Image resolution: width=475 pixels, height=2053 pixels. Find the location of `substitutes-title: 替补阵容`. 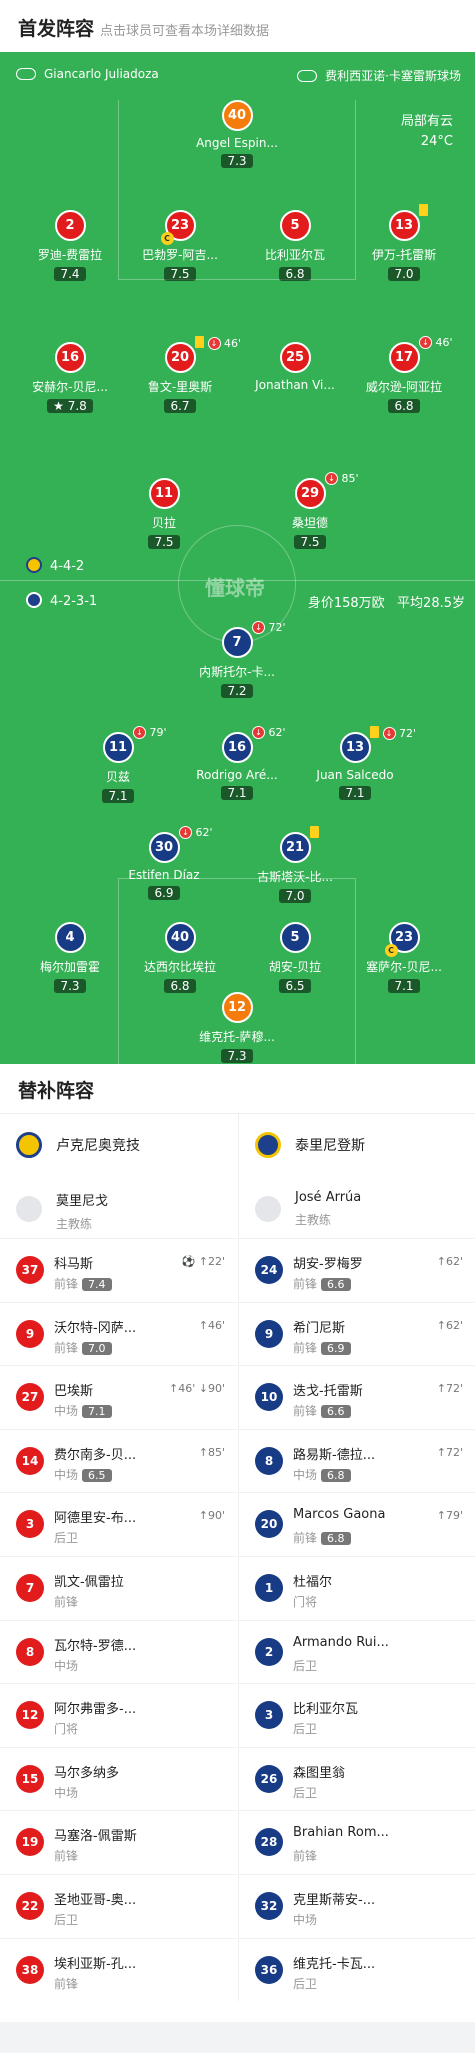

substitutes-title: 替补阵容 is located at coordinates (237, 1089).